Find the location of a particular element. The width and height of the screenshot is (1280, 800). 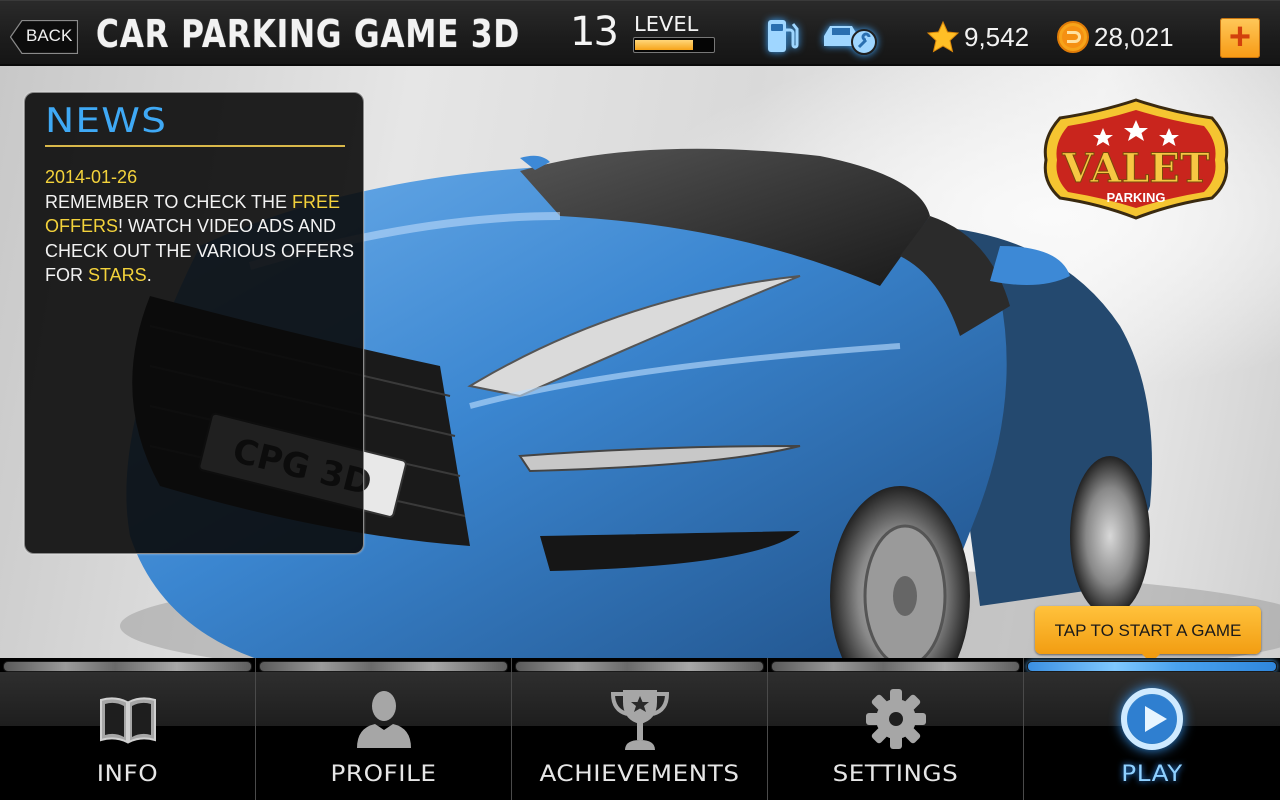

stars-value: 9,542 is located at coordinates (997, 36).